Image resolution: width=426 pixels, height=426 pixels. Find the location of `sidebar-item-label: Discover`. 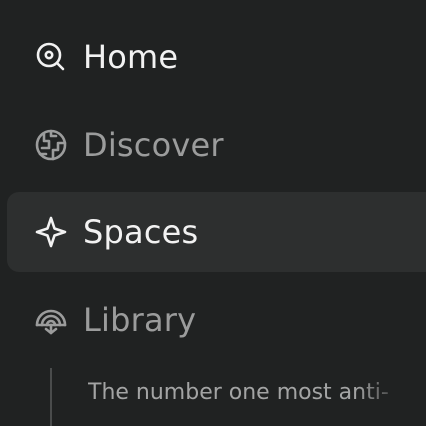

sidebar-item-label: Discover is located at coordinates (153, 145).